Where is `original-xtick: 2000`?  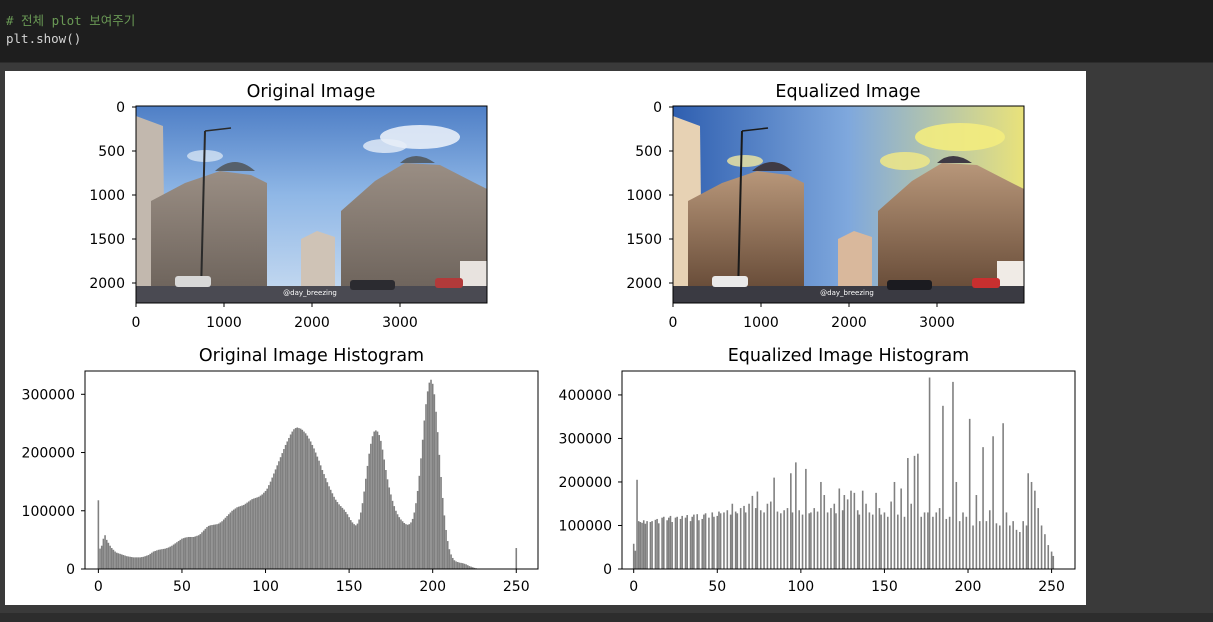 original-xtick: 2000 is located at coordinates (312, 323).